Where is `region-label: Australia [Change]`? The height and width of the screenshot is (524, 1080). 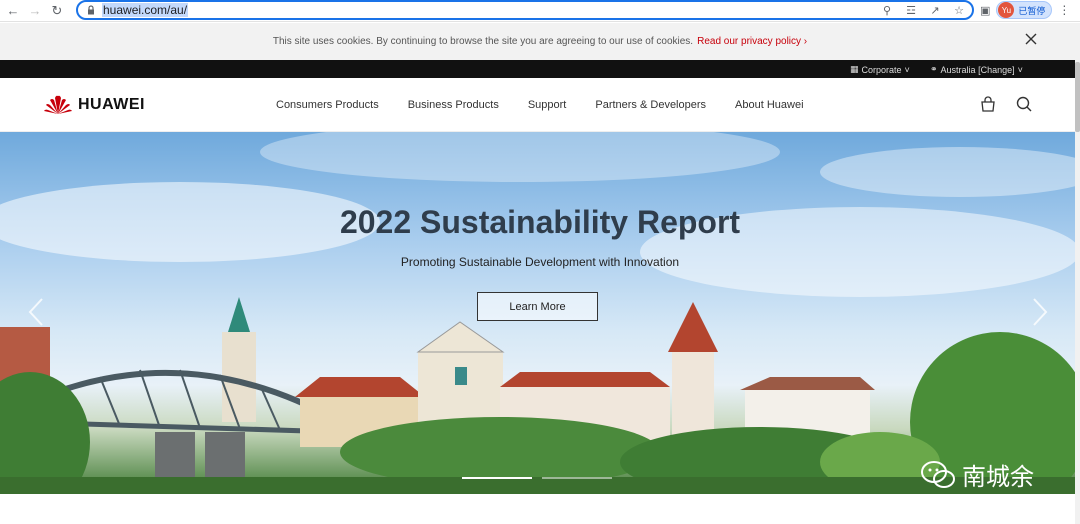 region-label: Australia [Change] is located at coordinates (977, 69).